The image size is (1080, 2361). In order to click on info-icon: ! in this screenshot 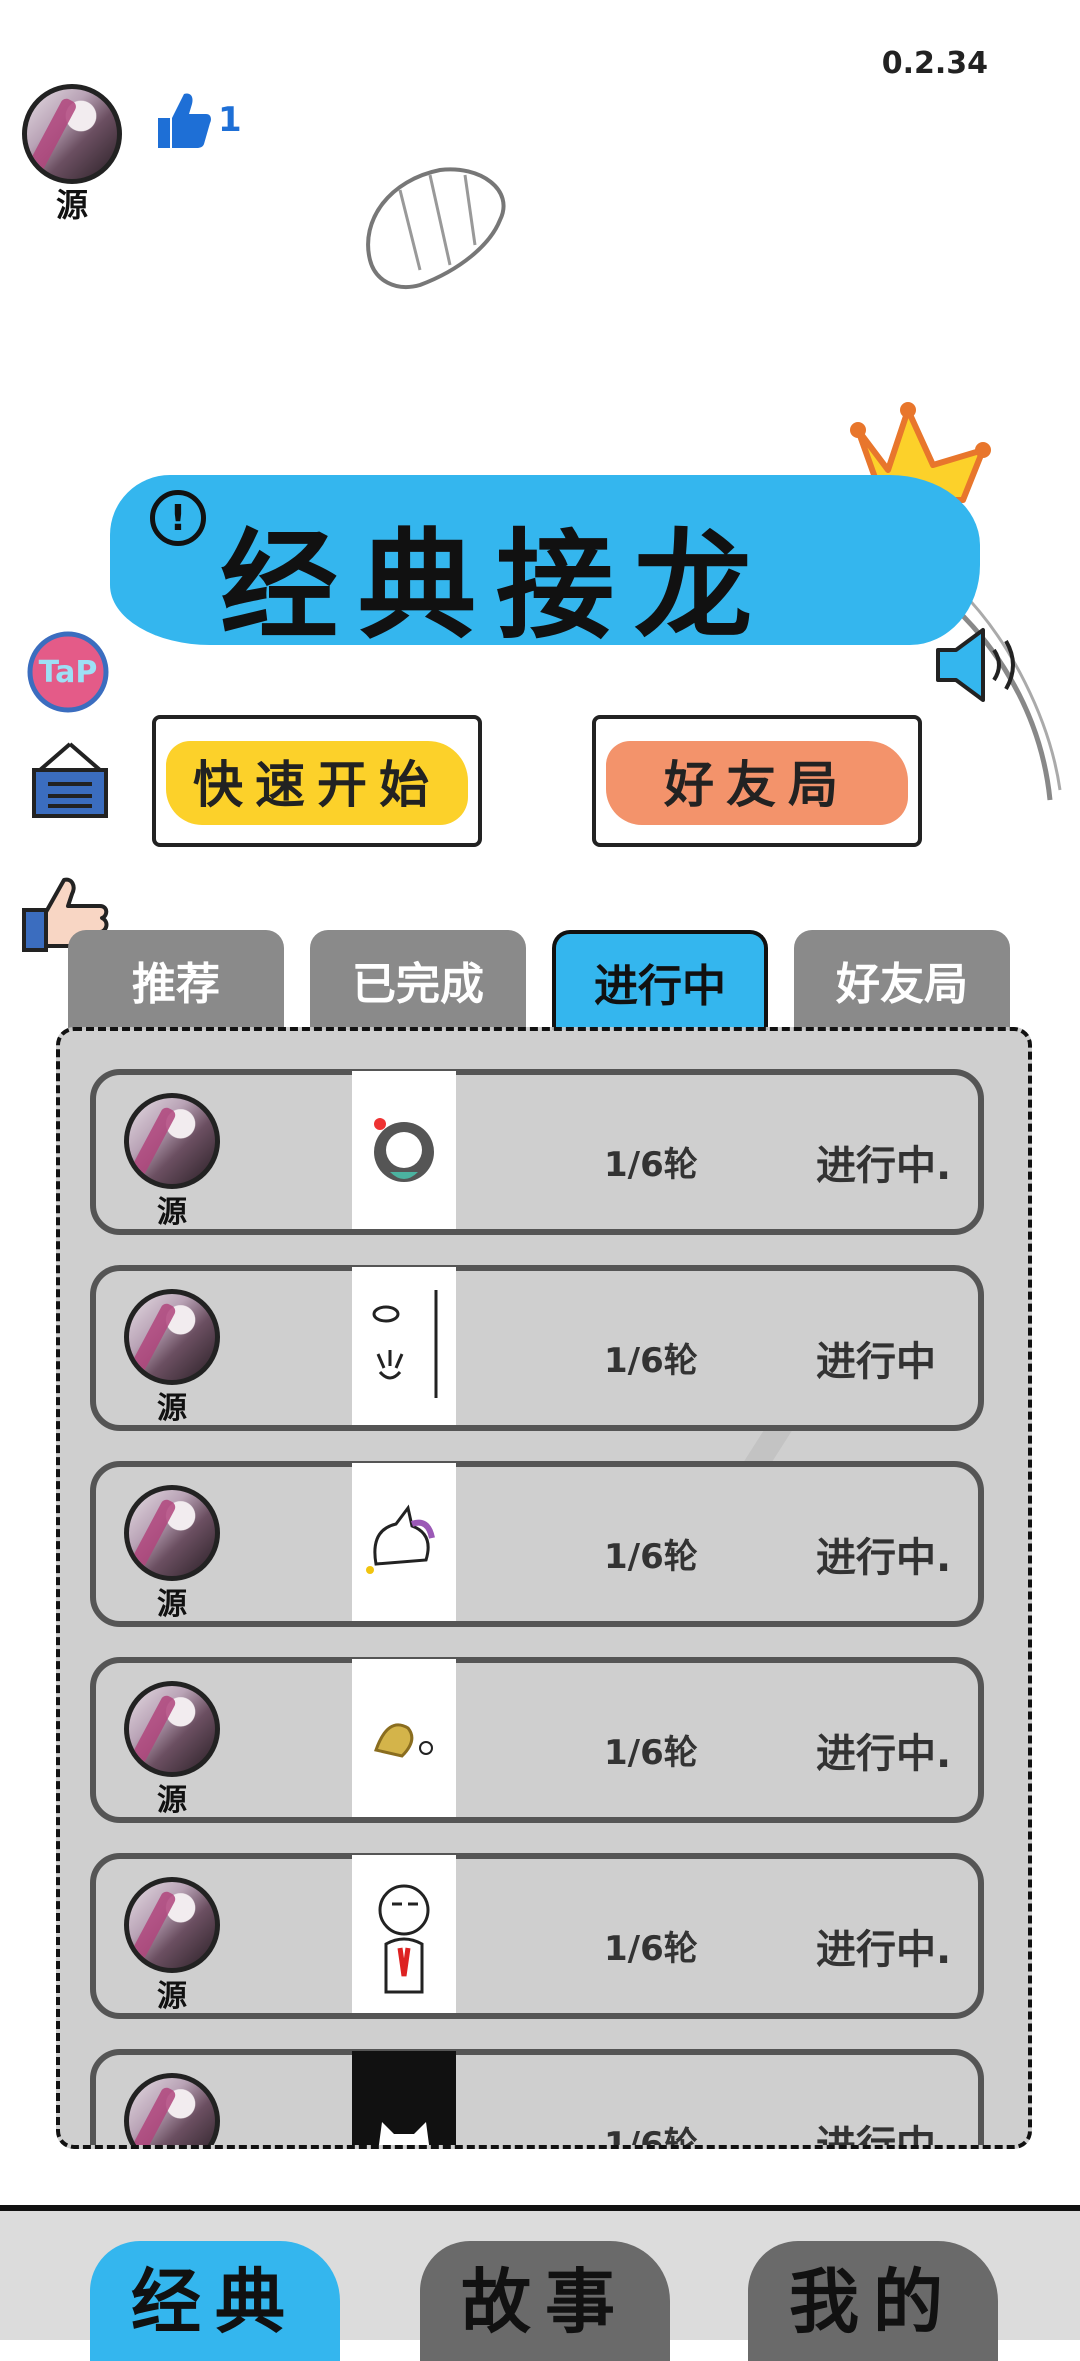, I will do `click(178, 518)`.